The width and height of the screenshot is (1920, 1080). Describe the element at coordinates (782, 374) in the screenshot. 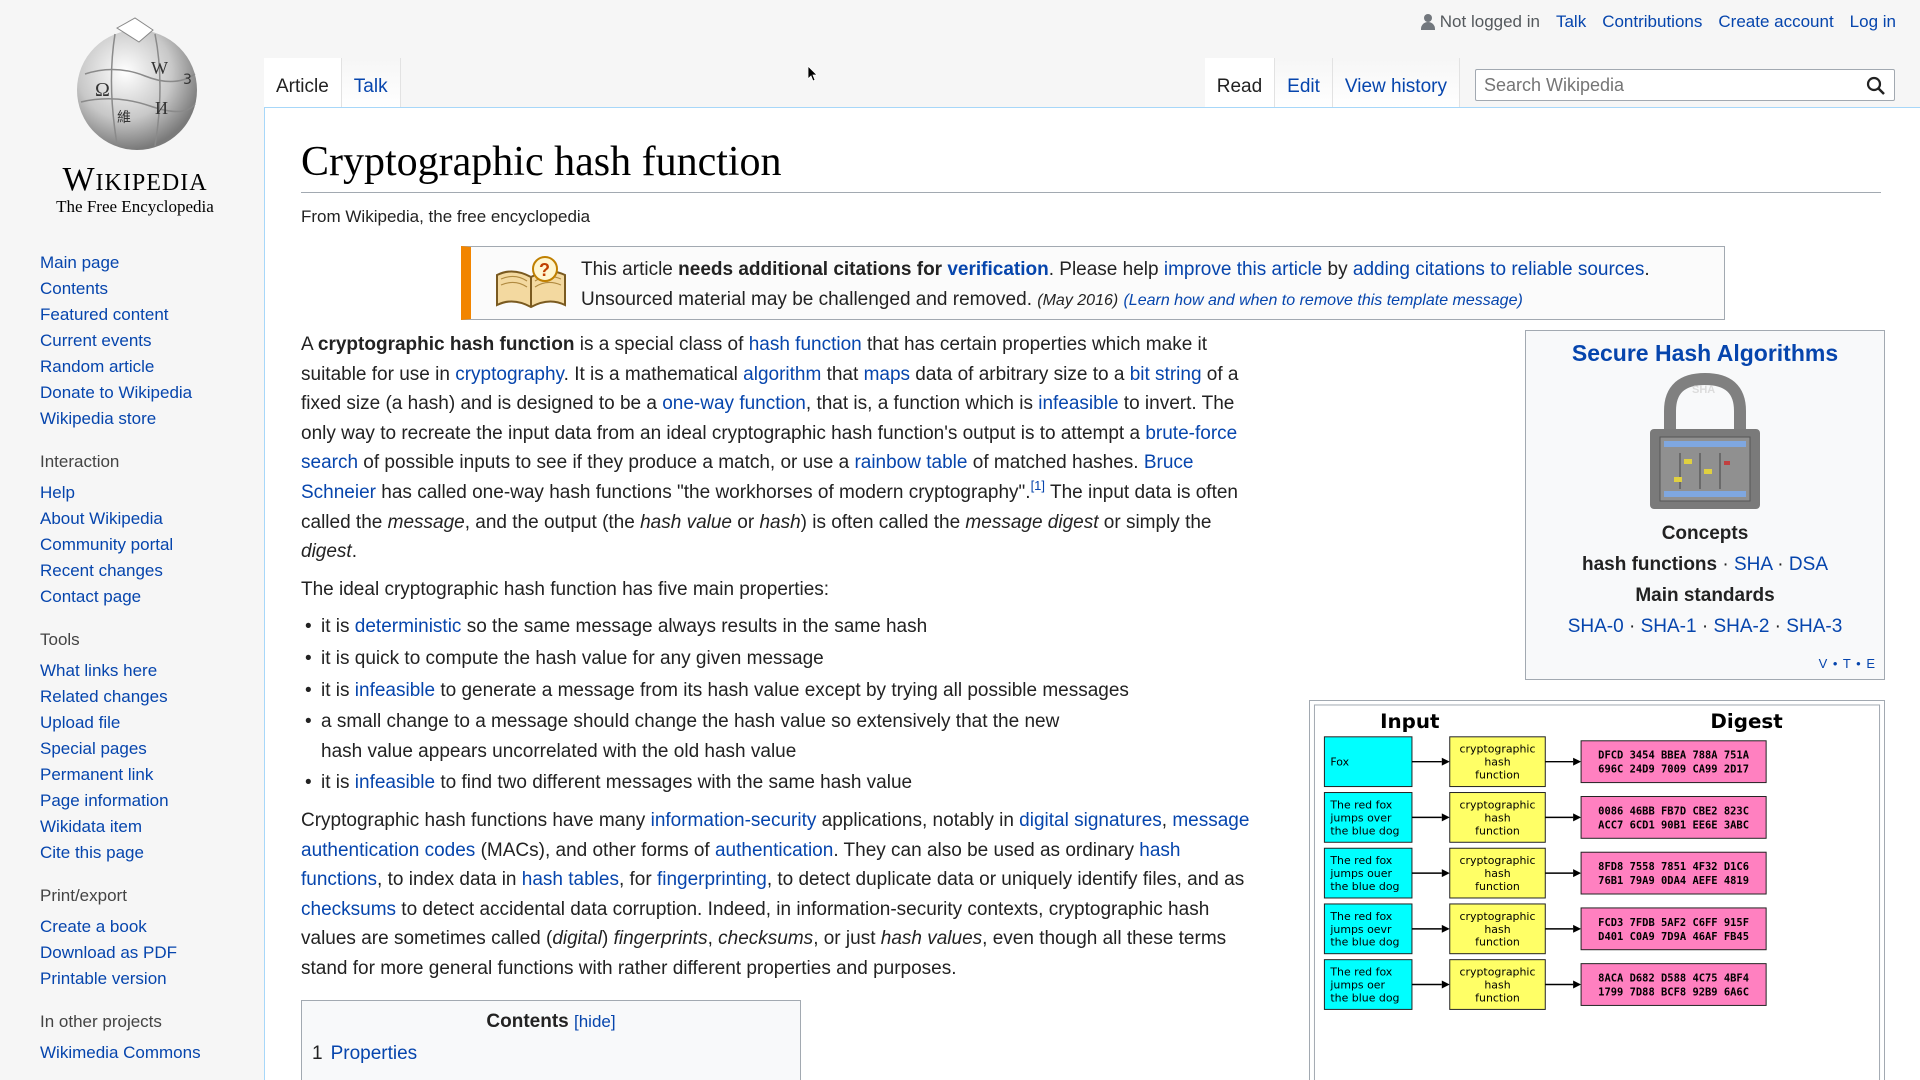

I see `link-algorithm: algorithm` at that location.